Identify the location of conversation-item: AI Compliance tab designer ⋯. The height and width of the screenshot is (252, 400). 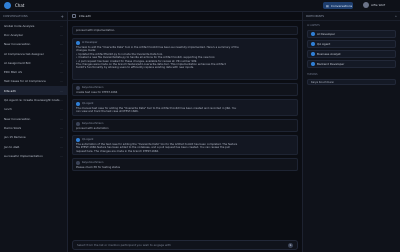
(33, 53).